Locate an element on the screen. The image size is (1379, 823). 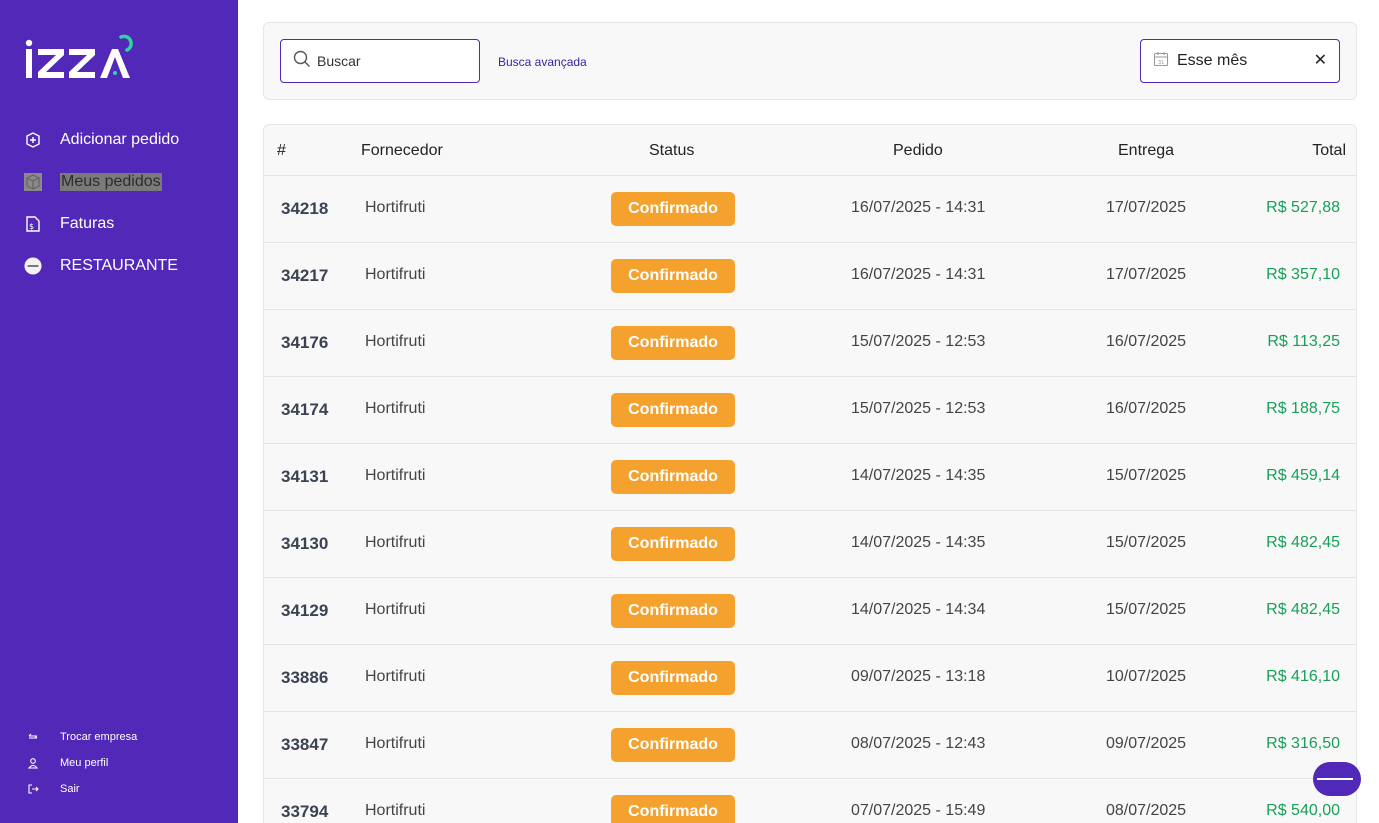
sidebar-bottom-nav: Trocar empresa Meu perfil Sair is located at coordinates (119, 763).